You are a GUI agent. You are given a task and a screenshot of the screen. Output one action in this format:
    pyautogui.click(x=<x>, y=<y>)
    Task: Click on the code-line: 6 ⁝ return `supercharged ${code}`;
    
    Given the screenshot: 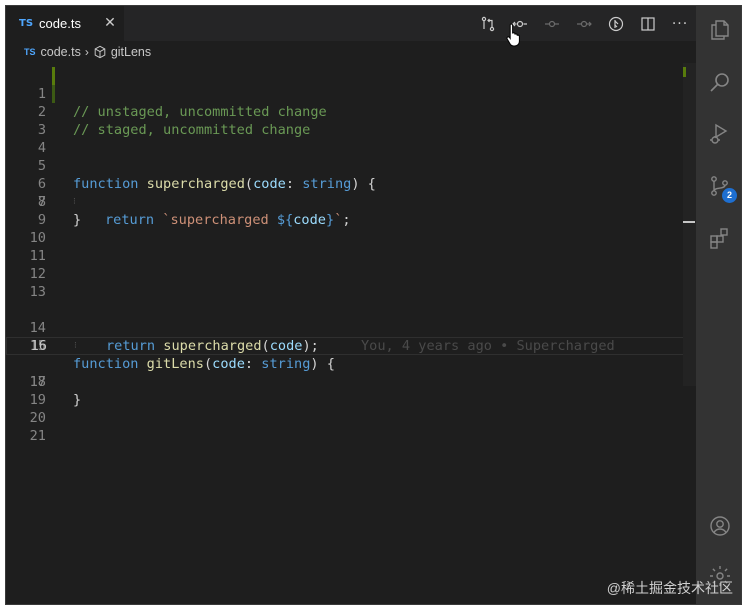 What is the action you would take?
    pyautogui.click(x=351, y=192)
    